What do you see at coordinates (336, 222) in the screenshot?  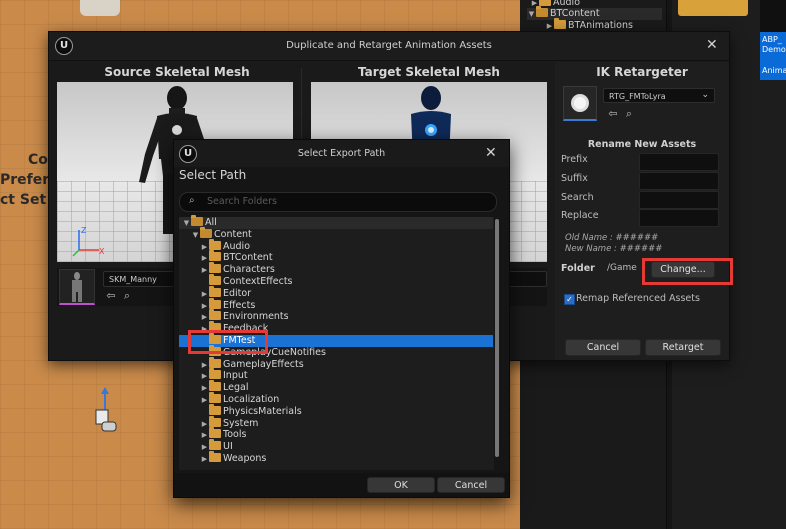 I see `folder-row: ▼ All` at bounding box center [336, 222].